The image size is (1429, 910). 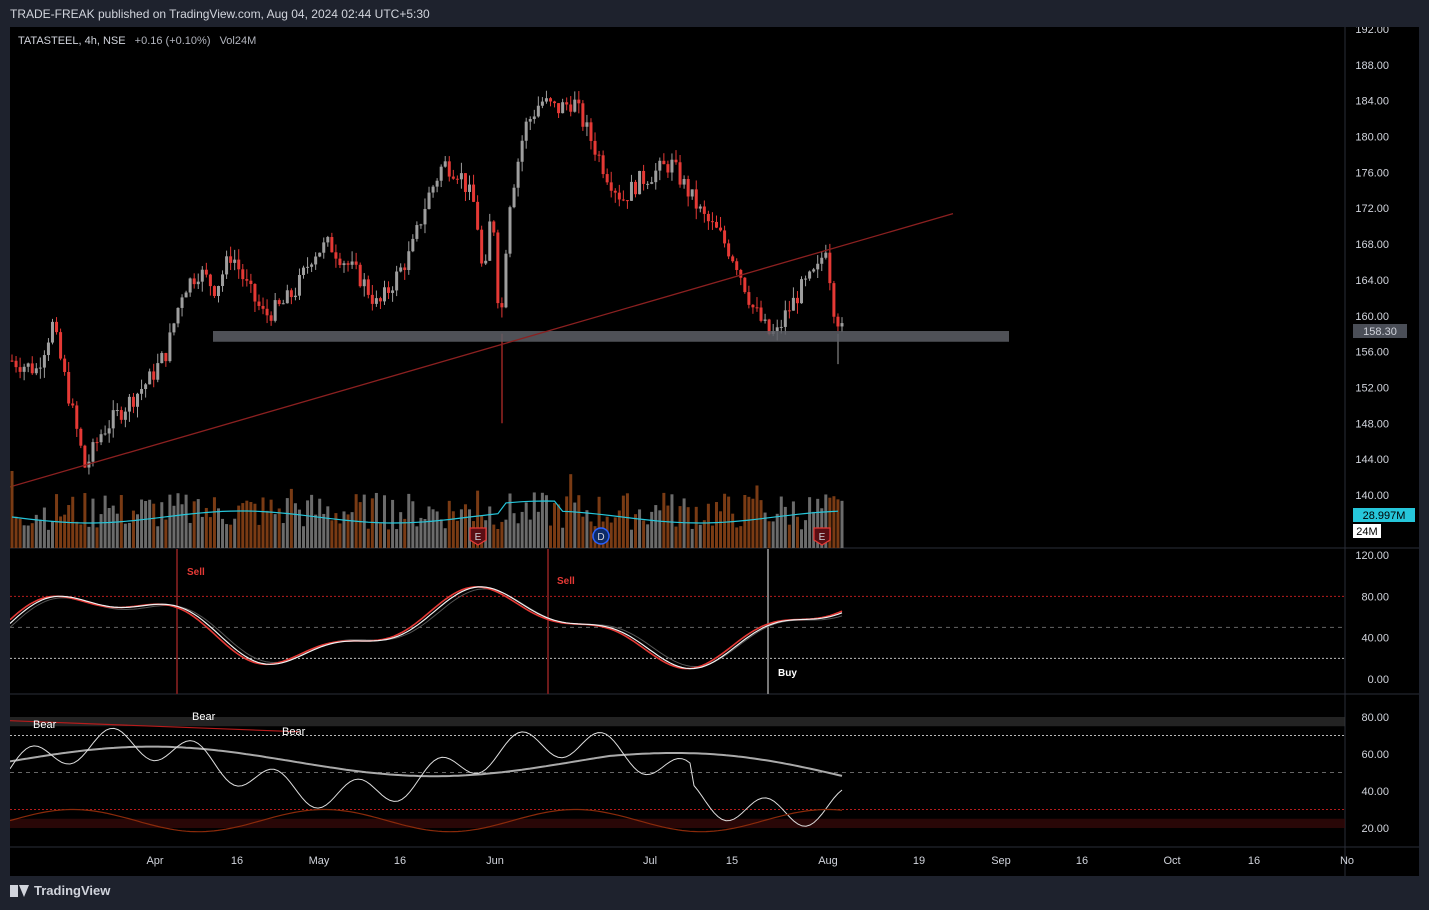 What do you see at coordinates (1372, 102) in the screenshot?
I see `price-tick-label: 184.00` at bounding box center [1372, 102].